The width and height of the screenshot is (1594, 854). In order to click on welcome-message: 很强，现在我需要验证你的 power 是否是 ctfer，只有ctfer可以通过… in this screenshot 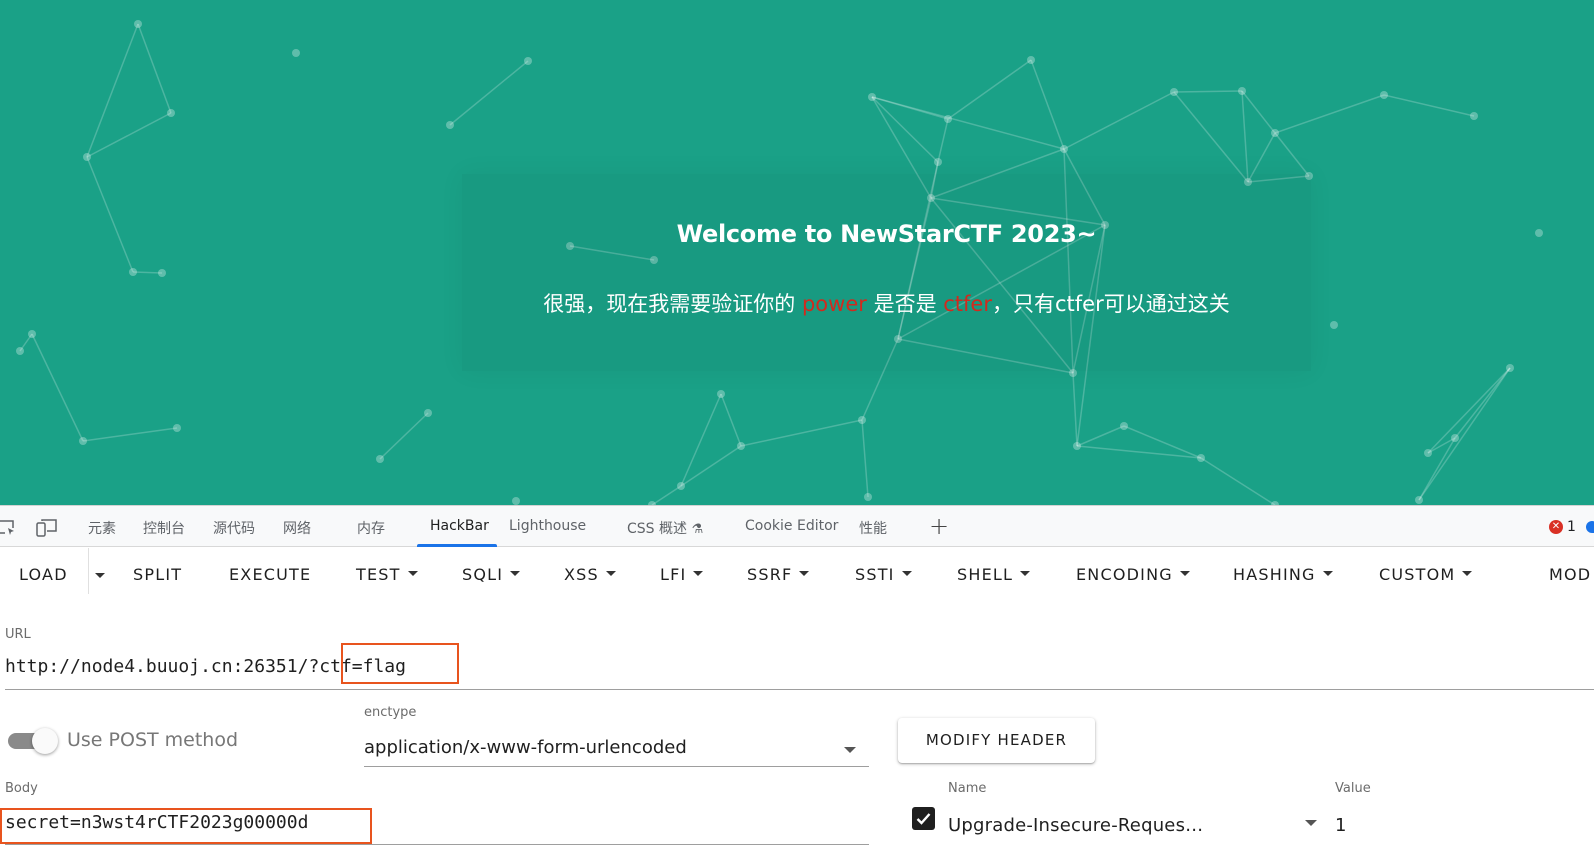, I will do `click(886, 303)`.